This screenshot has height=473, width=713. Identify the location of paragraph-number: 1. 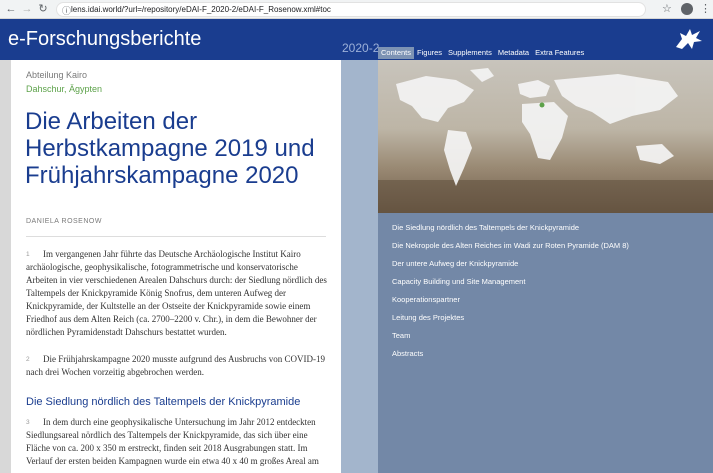
(34, 254).